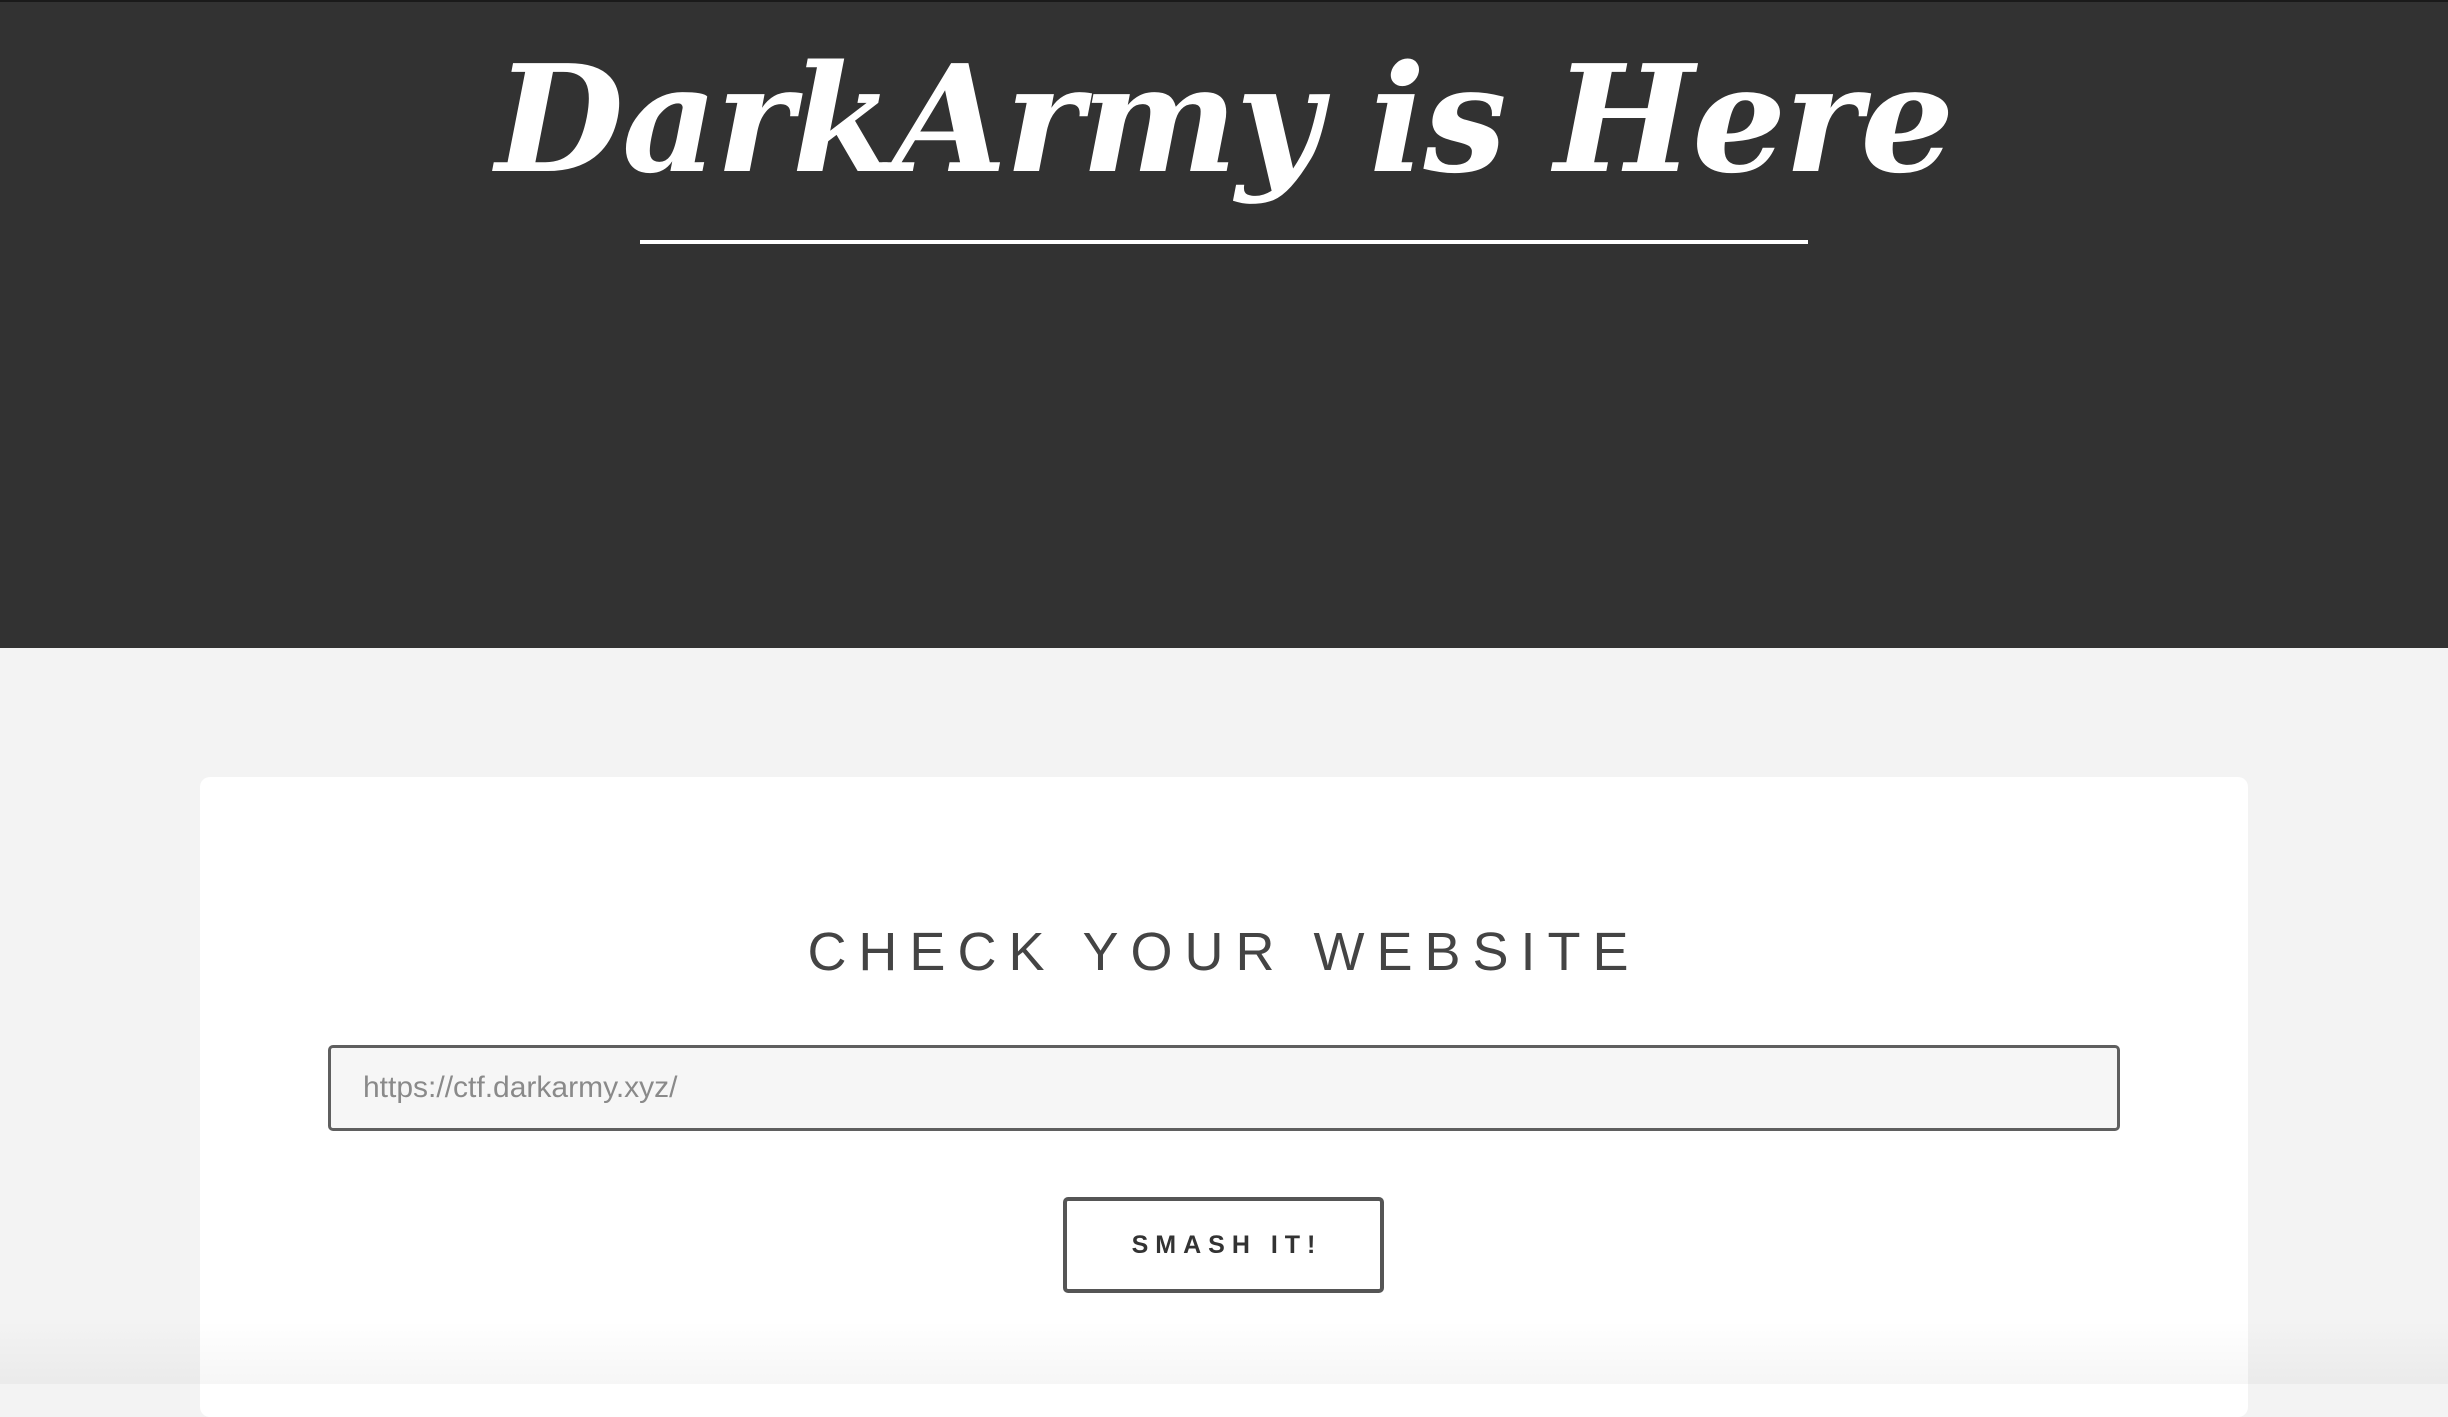 This screenshot has width=2448, height=1417. What do you see at coordinates (1225, 119) in the screenshot?
I see `site-title: DarkArmy is Here` at bounding box center [1225, 119].